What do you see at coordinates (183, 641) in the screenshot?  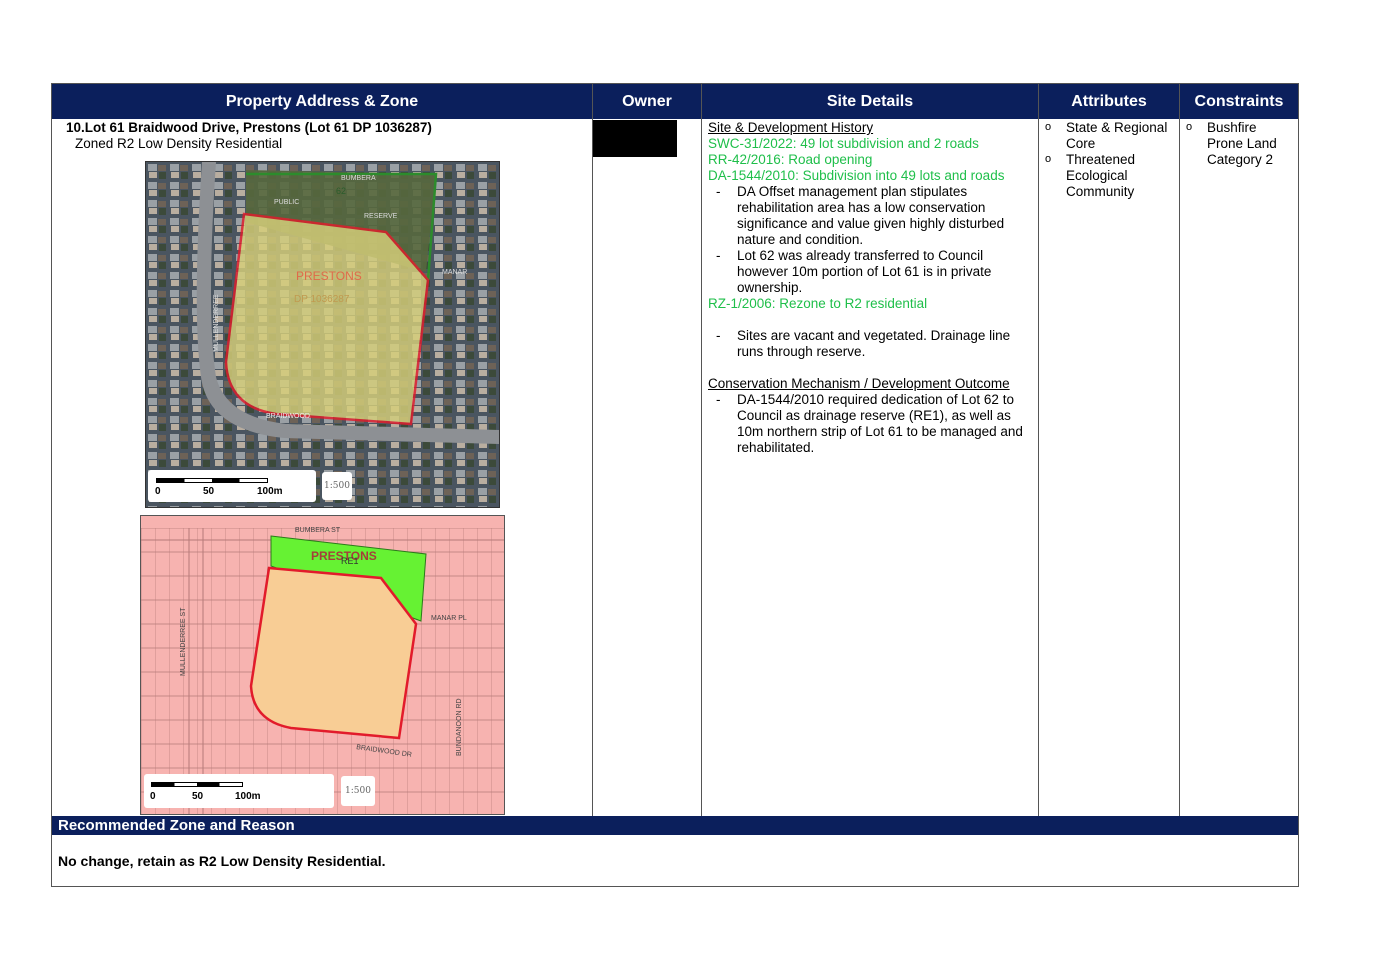 I see `zoning-street-mullenderree: MULLENDERREE ST` at bounding box center [183, 641].